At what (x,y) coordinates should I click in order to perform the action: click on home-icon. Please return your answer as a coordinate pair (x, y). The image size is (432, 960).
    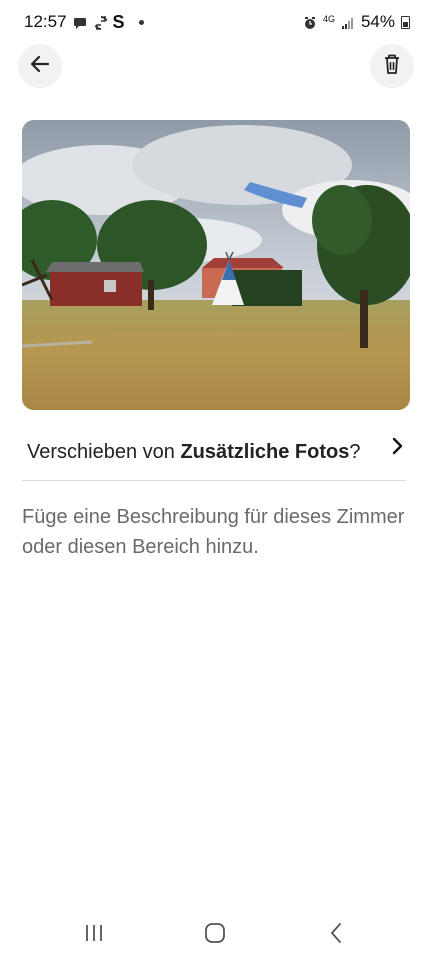
    Looking at the image, I should click on (215, 935).